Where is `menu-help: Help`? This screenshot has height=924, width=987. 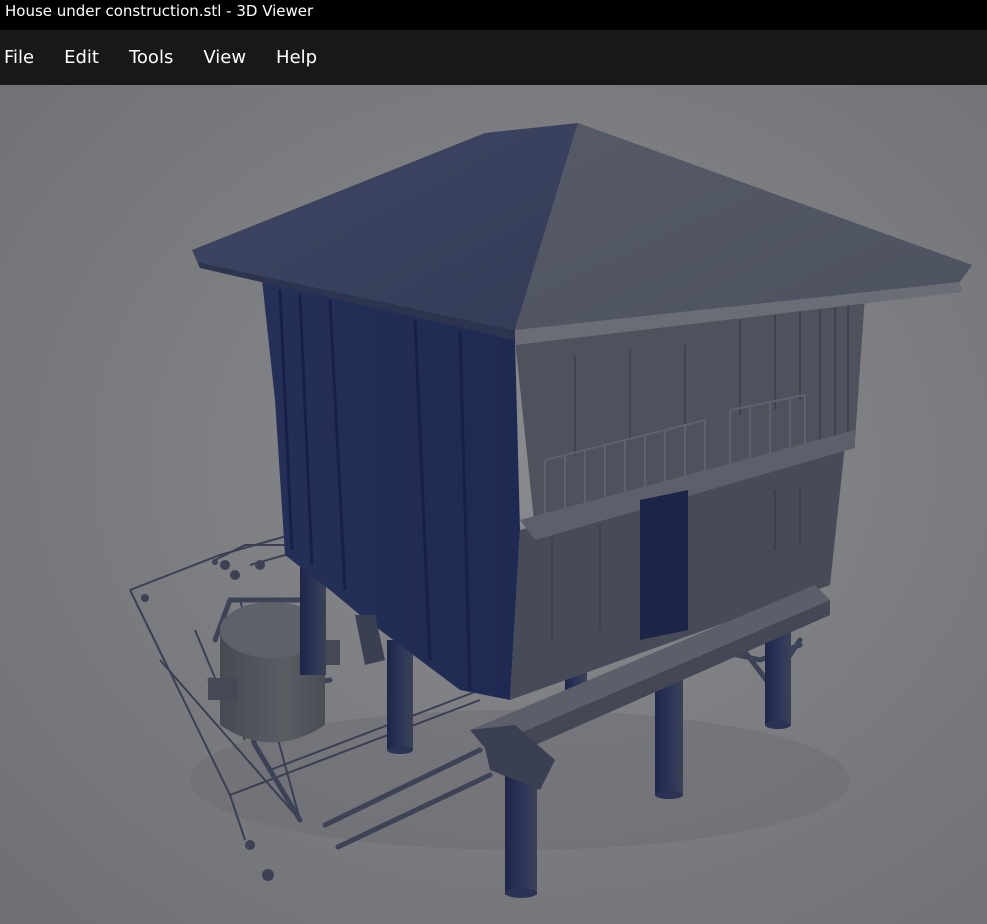 menu-help: Help is located at coordinates (296, 57).